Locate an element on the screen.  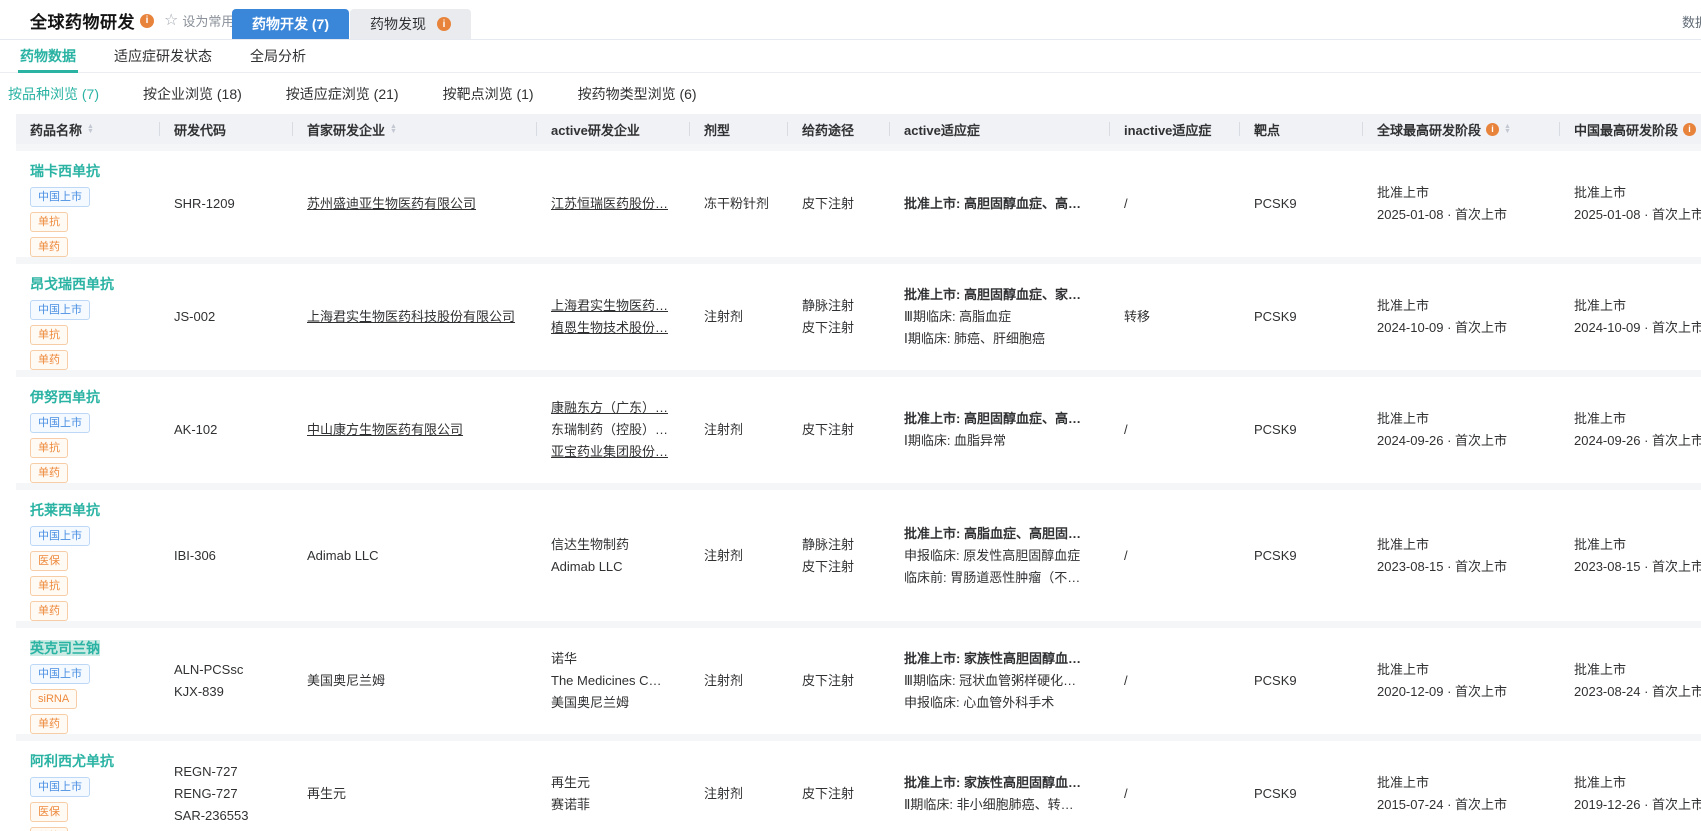
drug-tags: 中国上市医保单抗 is located at coordinates (95, 804).